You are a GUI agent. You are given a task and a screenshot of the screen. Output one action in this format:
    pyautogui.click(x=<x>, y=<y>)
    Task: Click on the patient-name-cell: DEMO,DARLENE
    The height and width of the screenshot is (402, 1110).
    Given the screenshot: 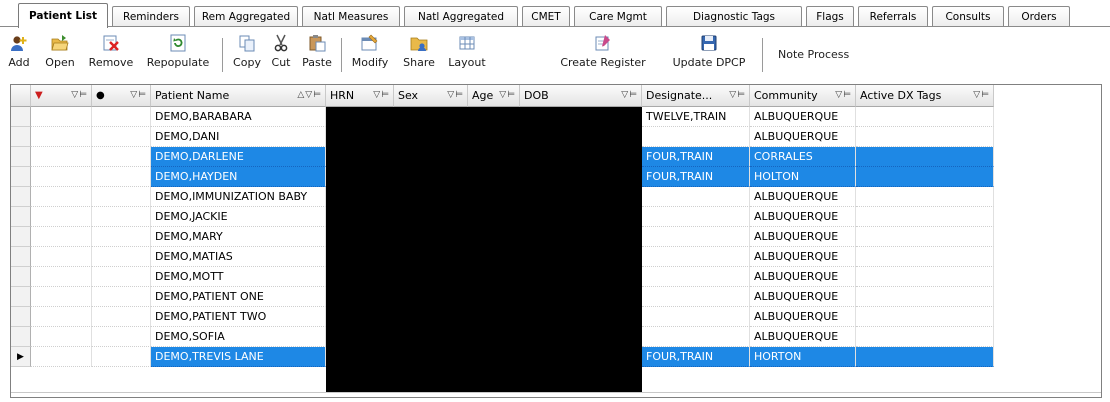 What is the action you would take?
    pyautogui.click(x=238, y=157)
    